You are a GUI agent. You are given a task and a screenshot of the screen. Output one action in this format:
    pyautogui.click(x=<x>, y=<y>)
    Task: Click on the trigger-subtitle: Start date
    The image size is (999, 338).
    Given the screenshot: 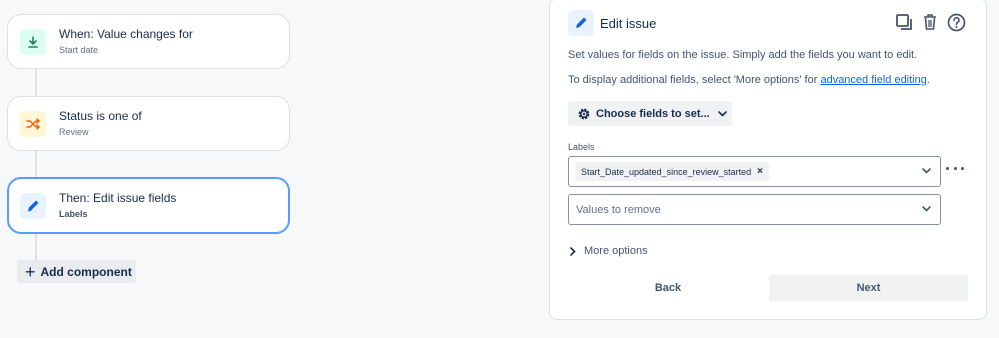 What is the action you would take?
    pyautogui.click(x=79, y=50)
    